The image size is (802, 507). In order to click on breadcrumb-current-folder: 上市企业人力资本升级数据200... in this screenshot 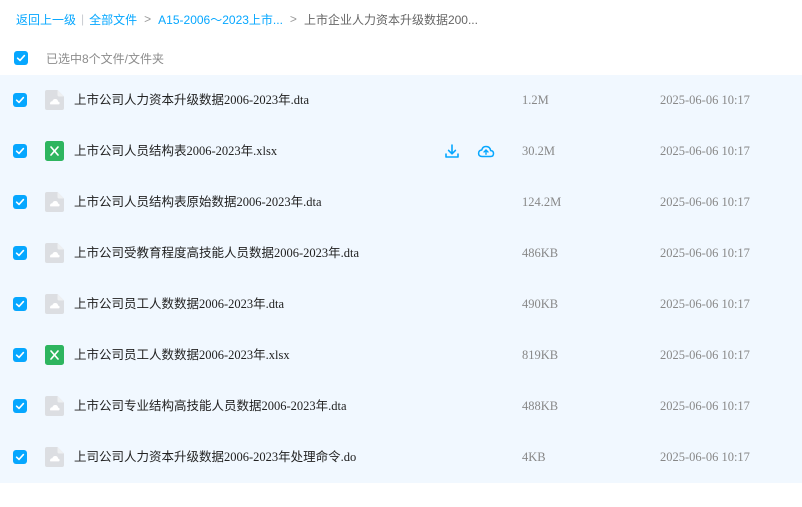, I will do `click(390, 19)`.